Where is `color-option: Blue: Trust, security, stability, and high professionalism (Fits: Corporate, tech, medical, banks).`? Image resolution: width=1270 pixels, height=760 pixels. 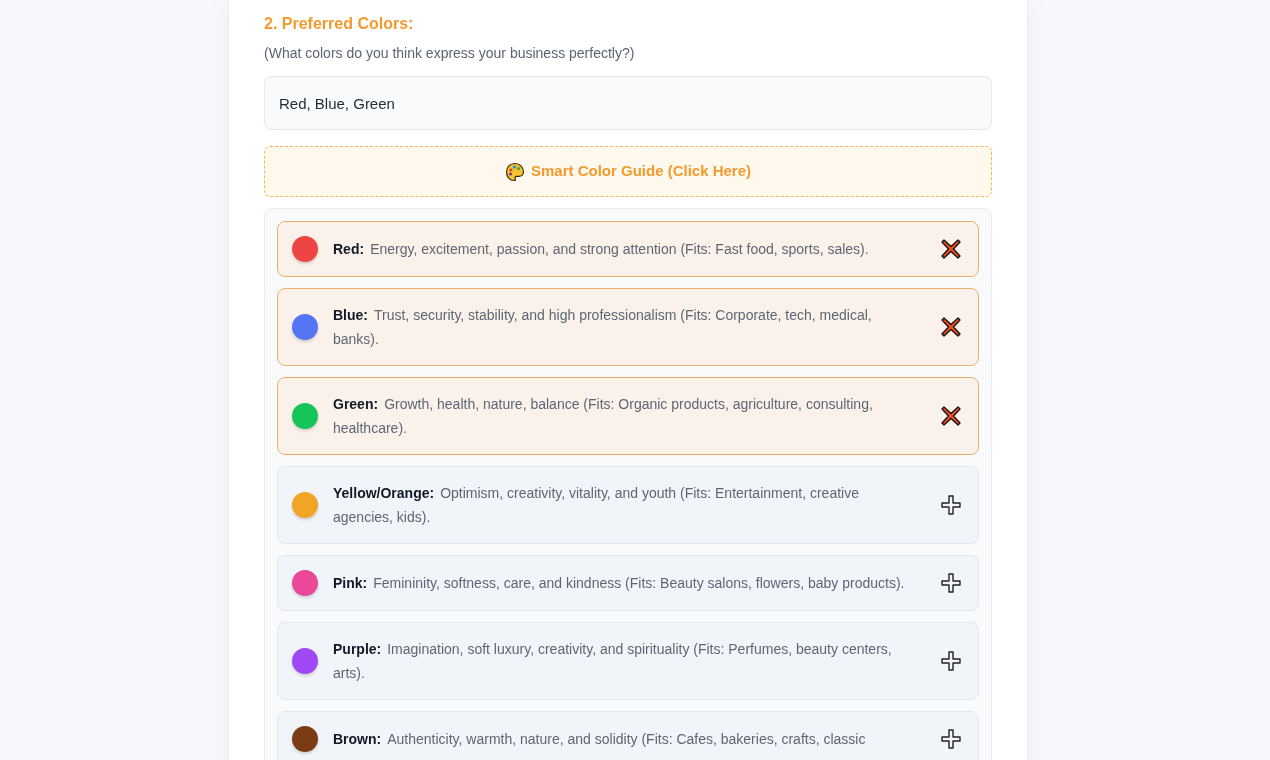
color-option: Blue: Trust, security, stability, and high professionalism (Fits: Corporate, tech, medical, banks). is located at coordinates (628, 327).